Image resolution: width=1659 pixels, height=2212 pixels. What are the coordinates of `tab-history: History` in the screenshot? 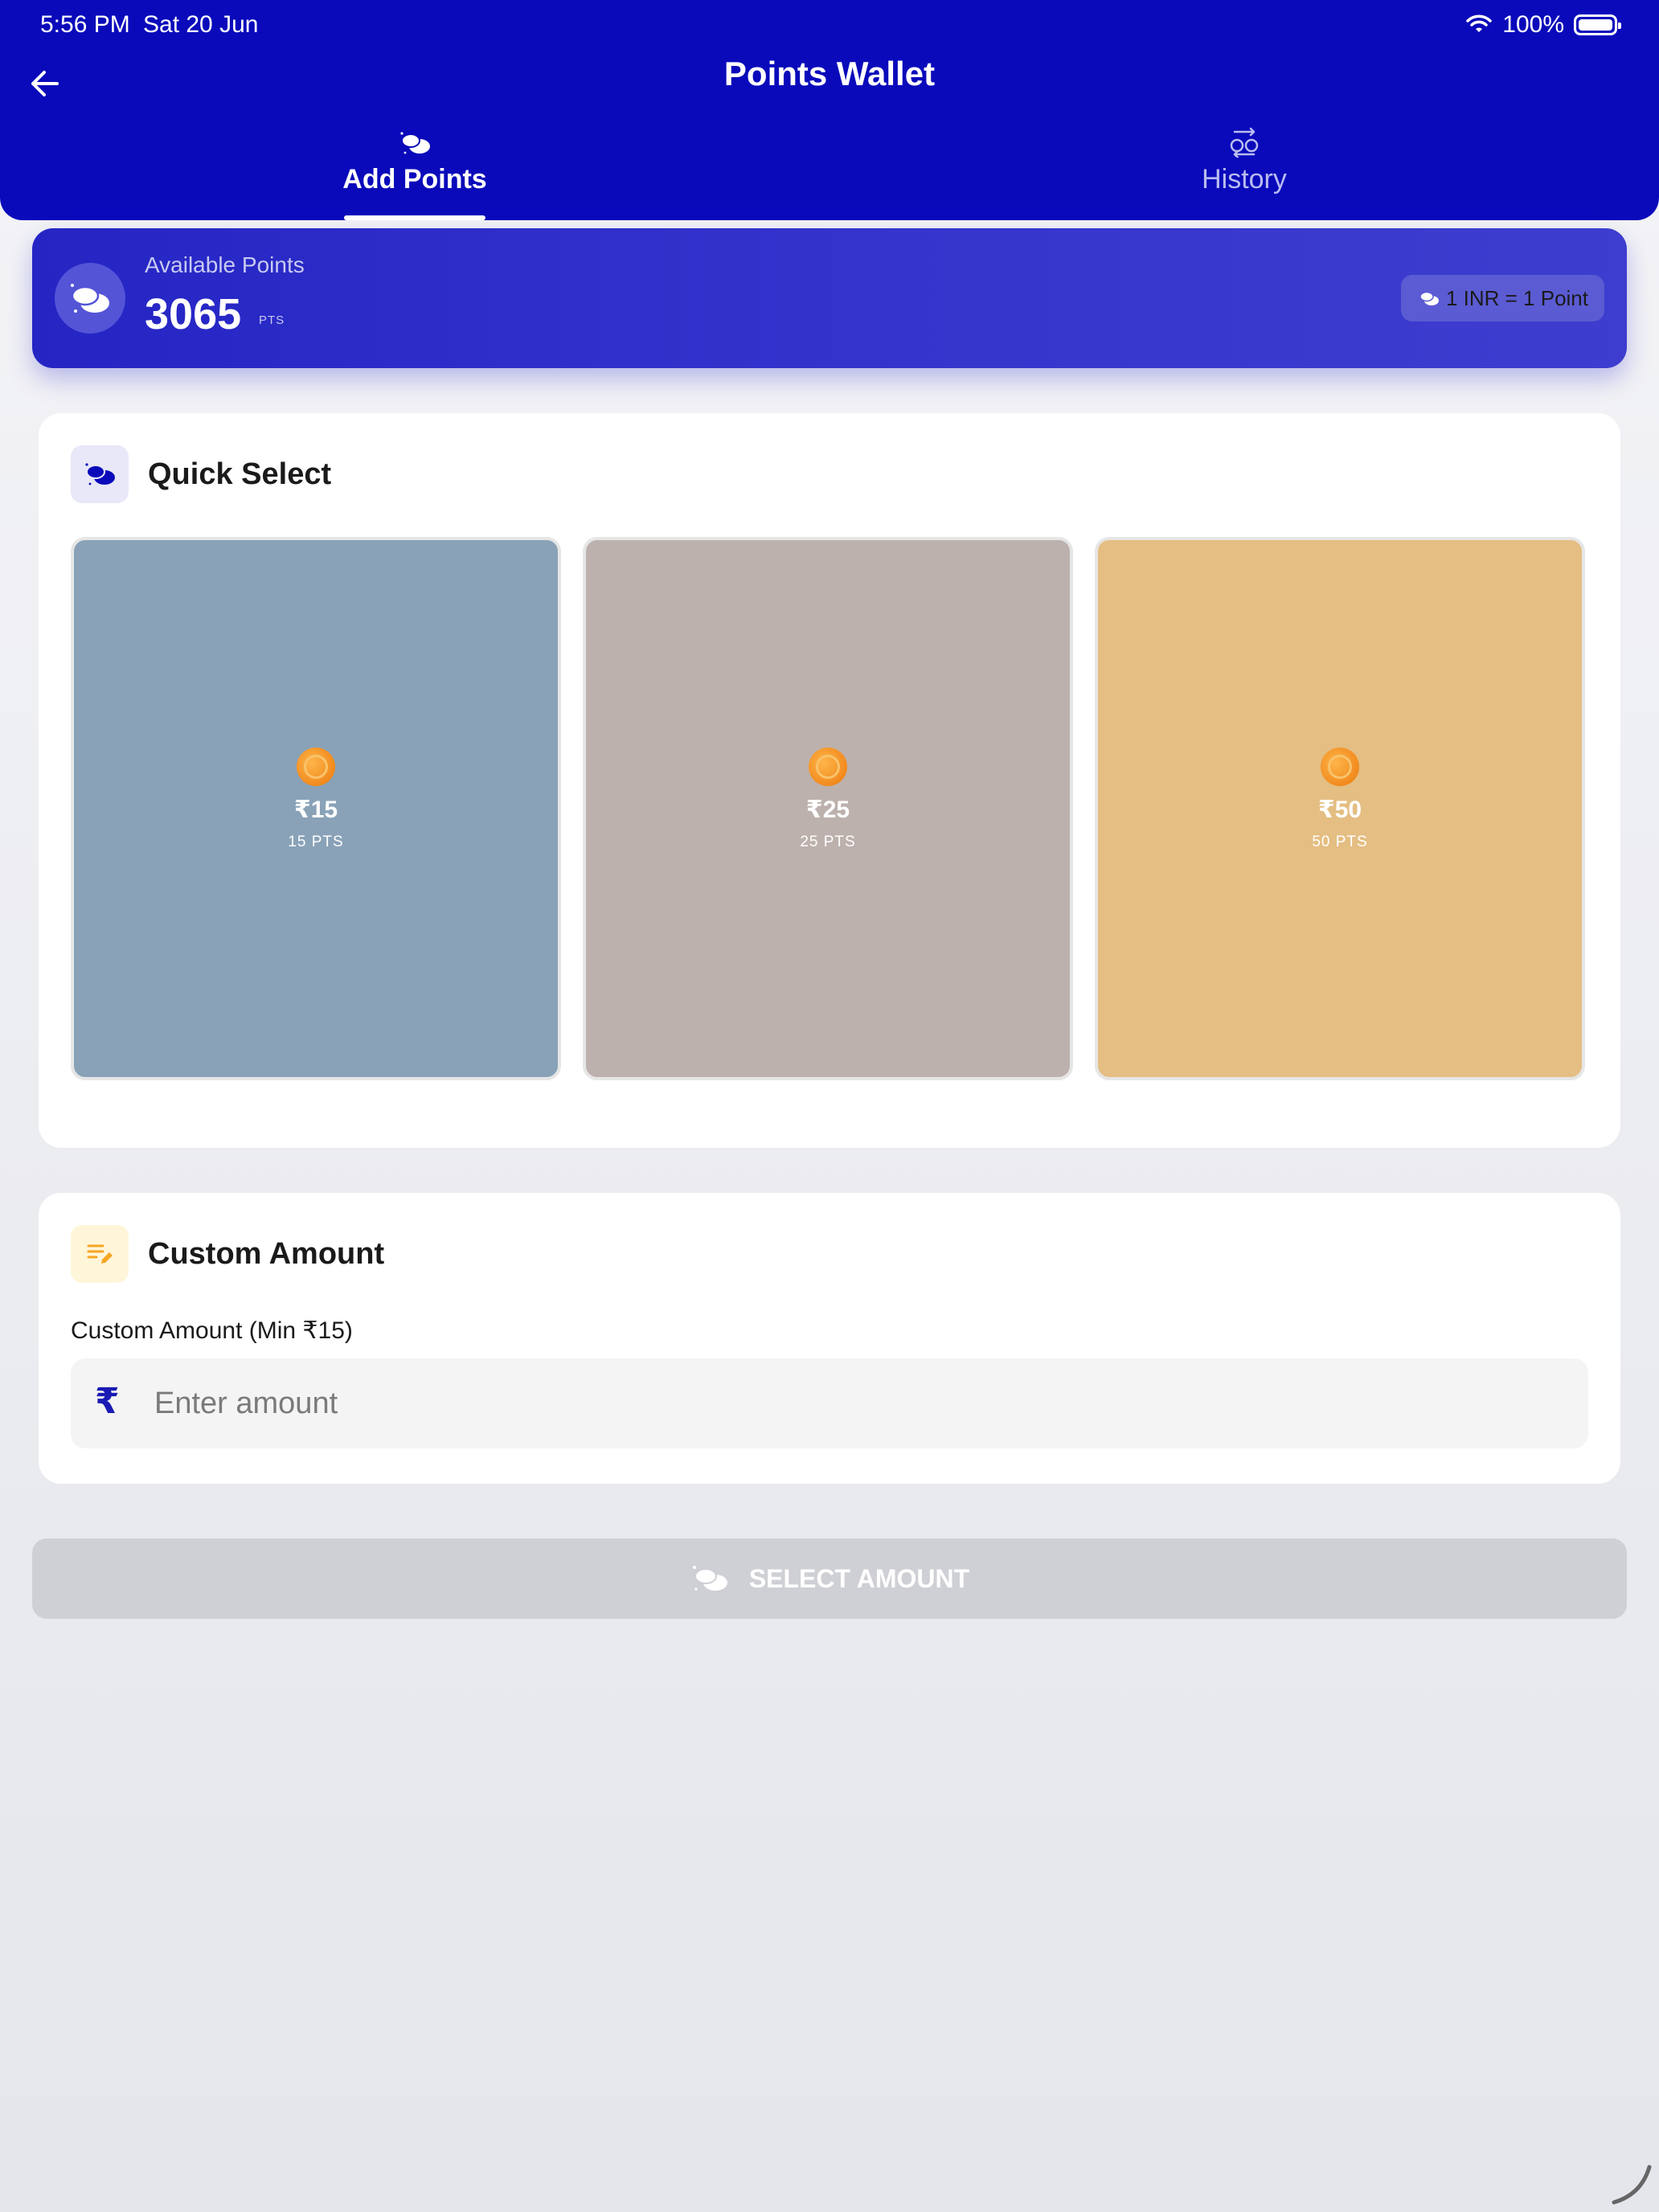 It's located at (1244, 158).